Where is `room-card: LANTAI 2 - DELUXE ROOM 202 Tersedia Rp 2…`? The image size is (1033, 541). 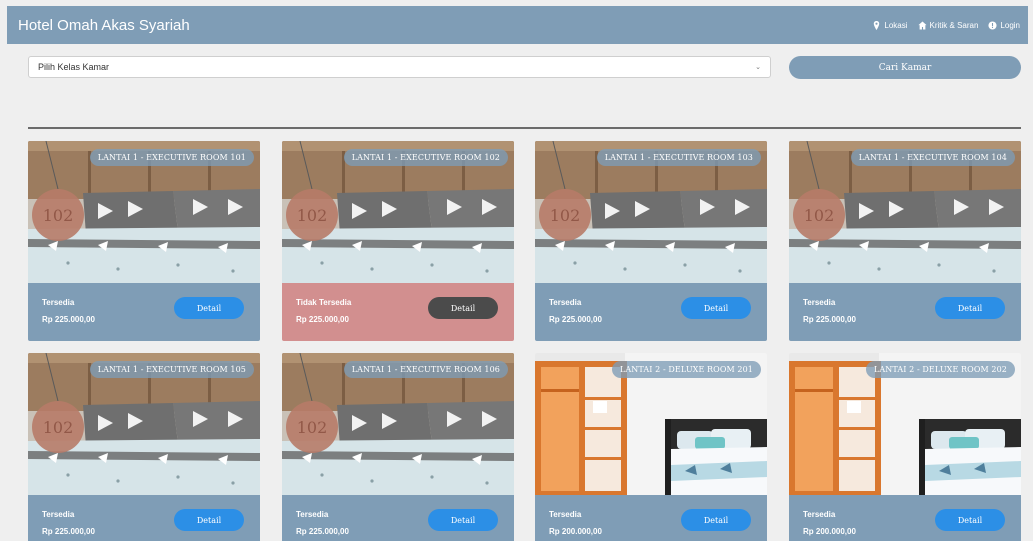
room-card: LANTAI 2 - DELUXE ROOM 202 Tersedia Rp 2… is located at coordinates (905, 447).